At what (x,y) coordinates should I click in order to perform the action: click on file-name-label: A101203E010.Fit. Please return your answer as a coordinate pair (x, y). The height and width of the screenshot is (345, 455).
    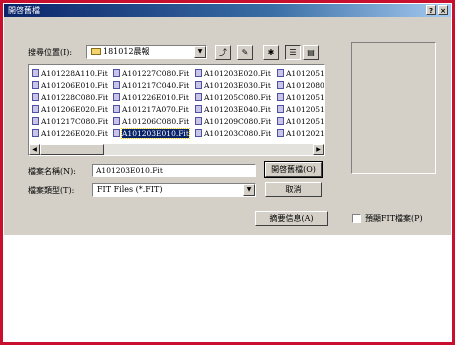
    Looking at the image, I should click on (155, 133).